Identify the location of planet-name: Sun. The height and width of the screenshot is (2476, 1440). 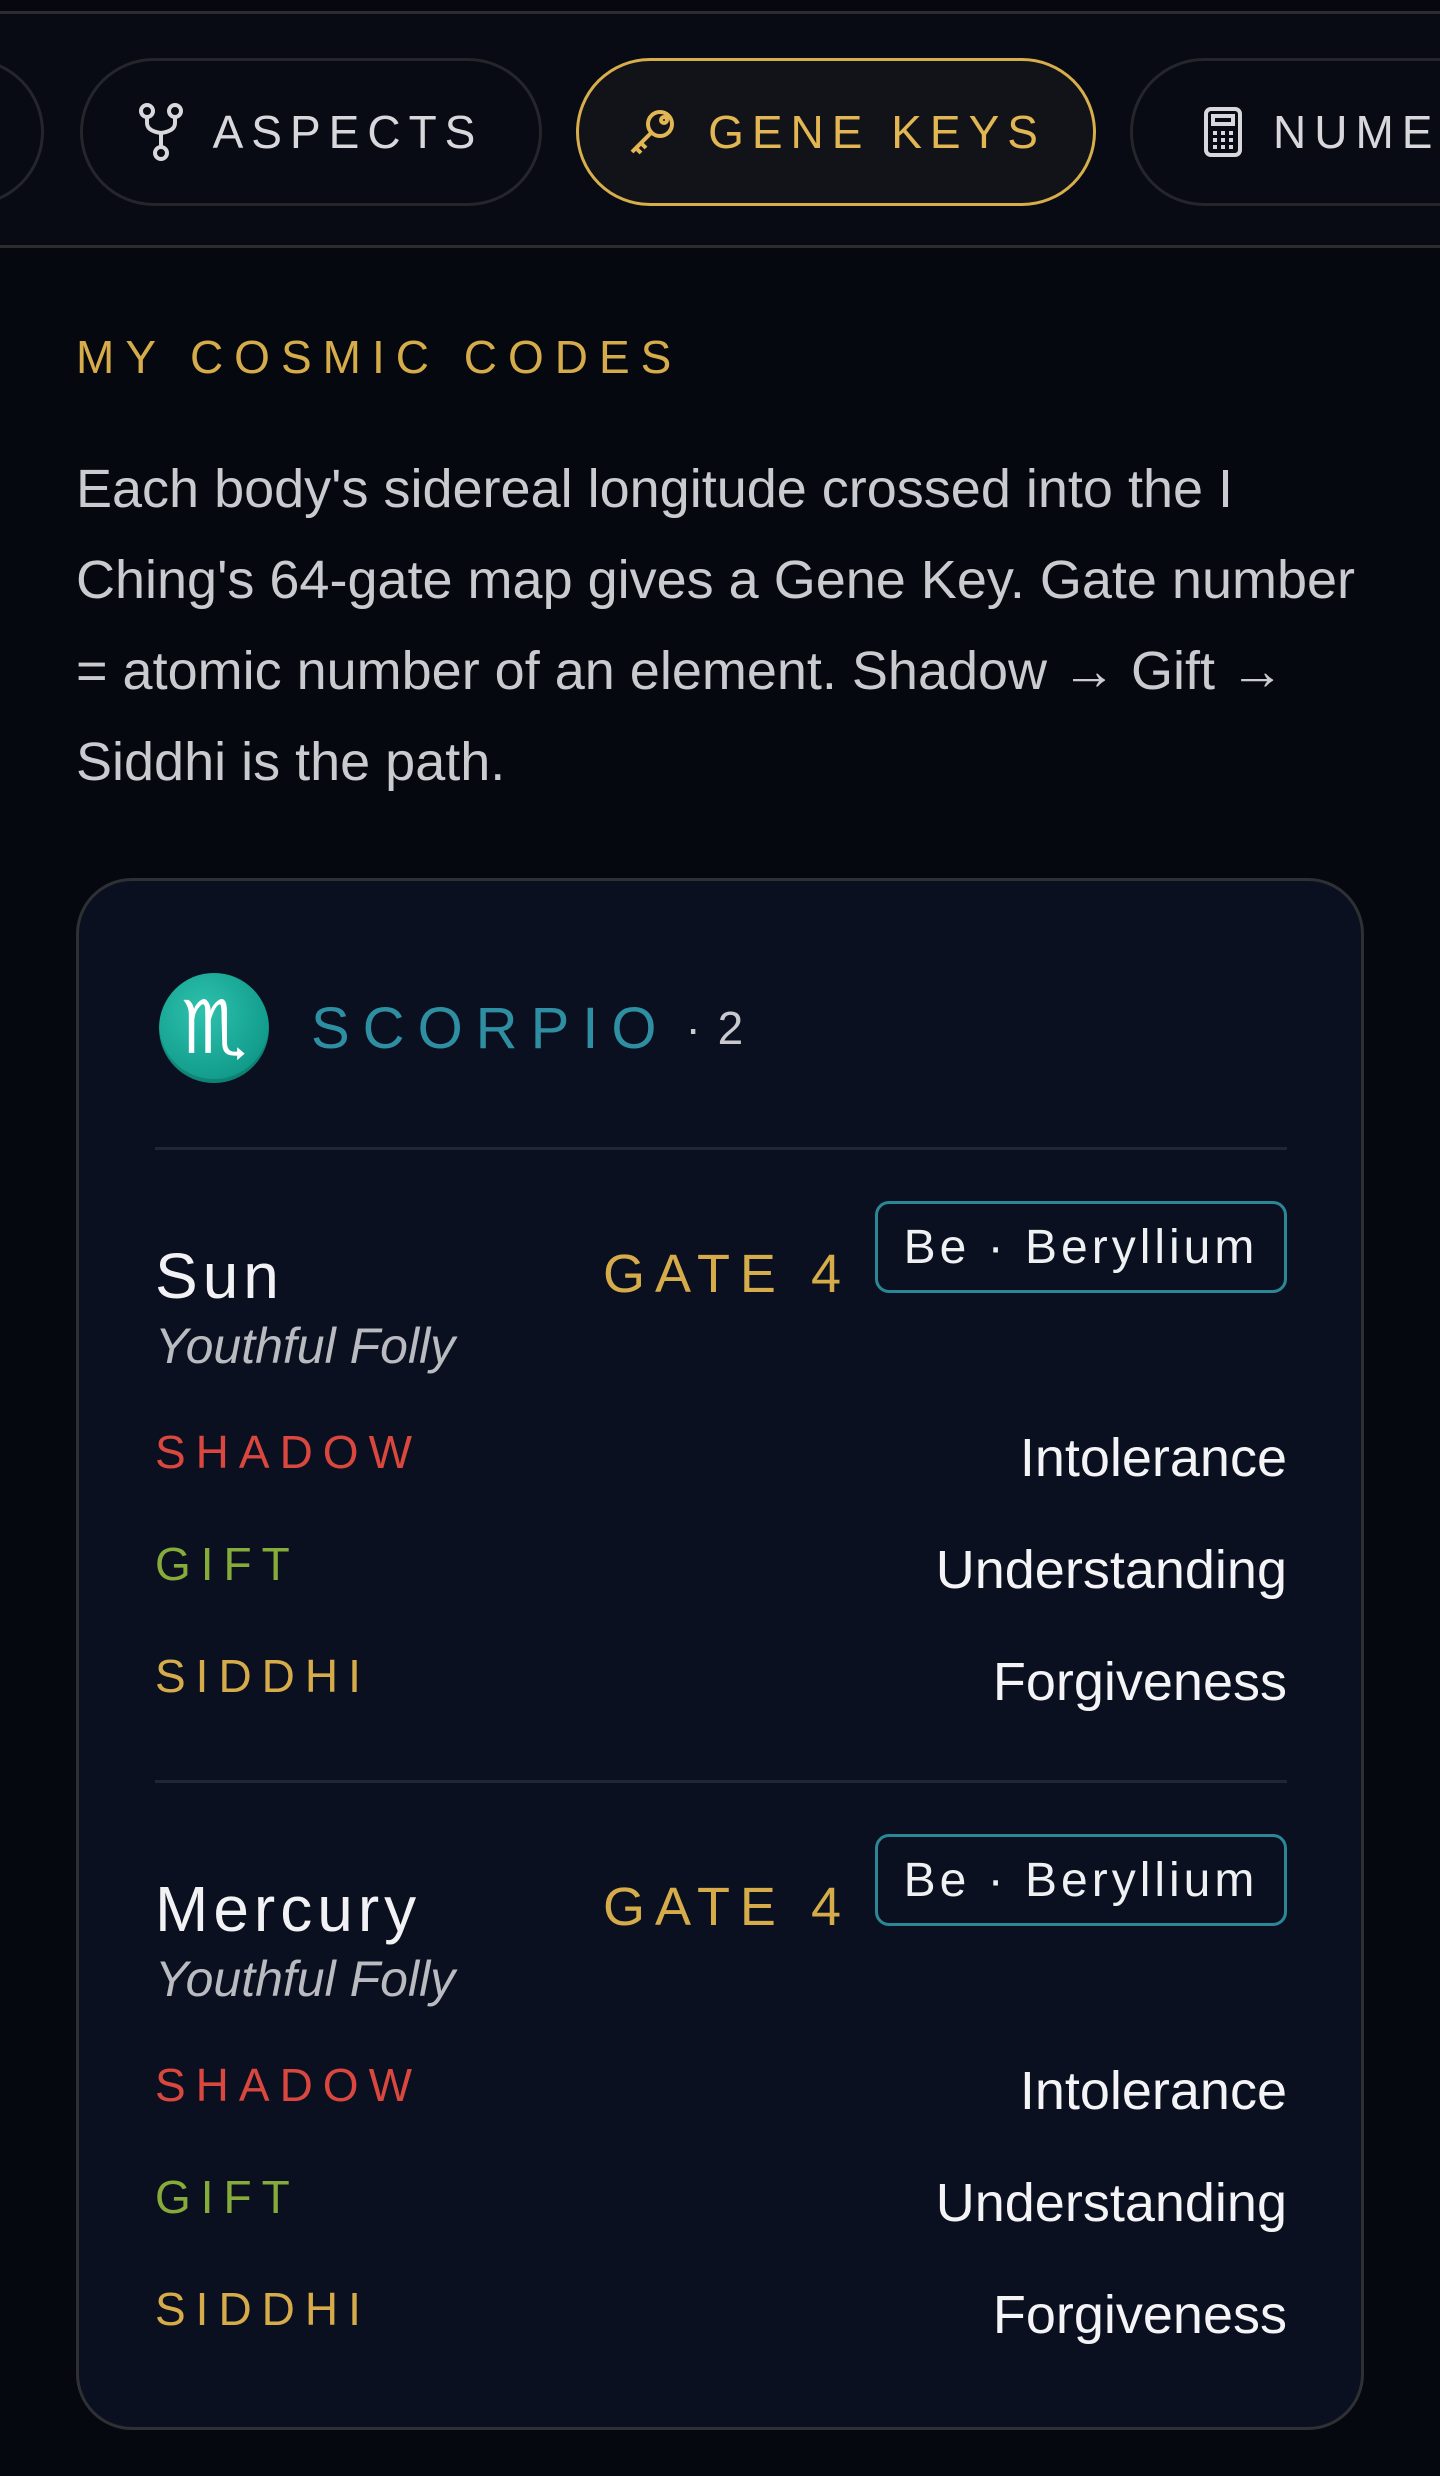
(219, 1276).